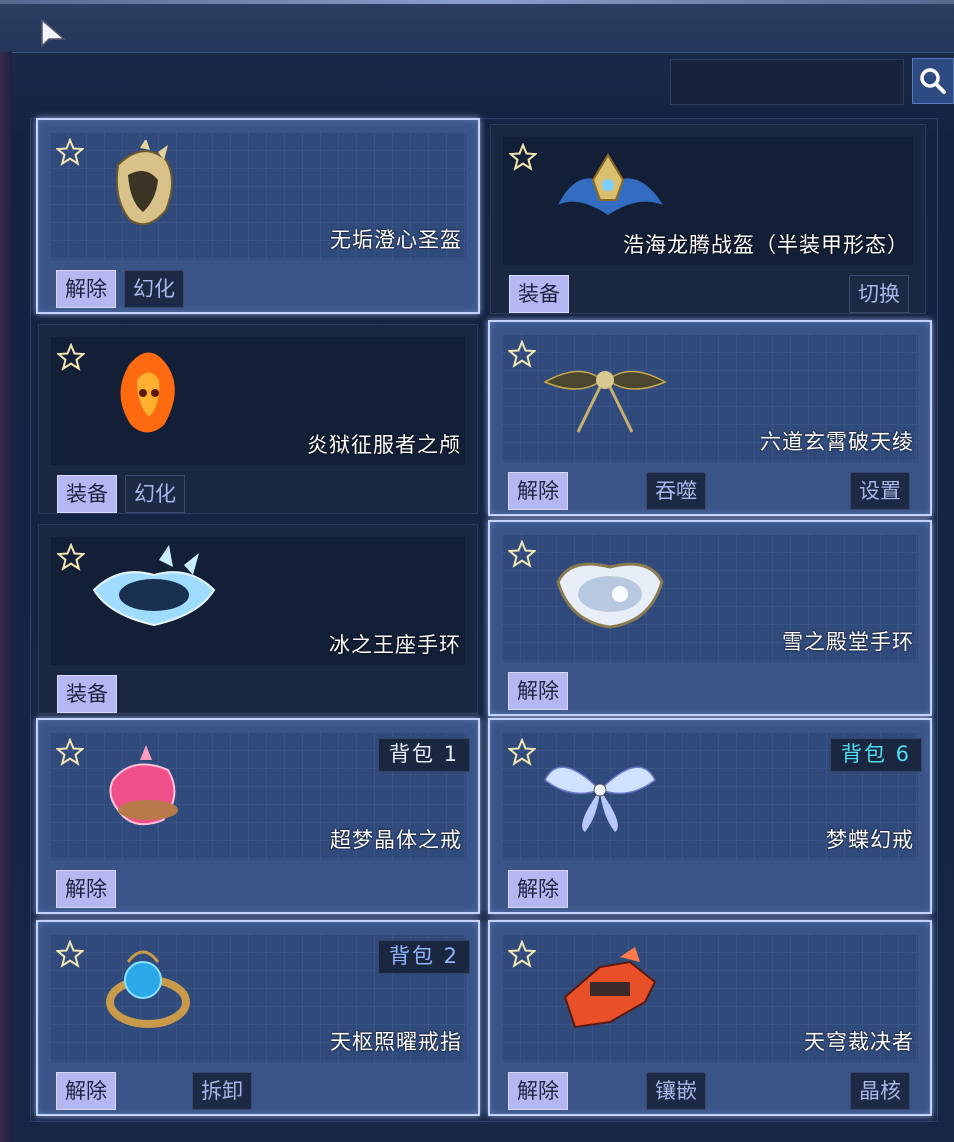 This screenshot has height=1142, width=954. Describe the element at coordinates (258, 1018) in the screenshot. I see `equipment-slot-card: 背包 2 天枢照曜戒指 解除 拆卸` at that location.